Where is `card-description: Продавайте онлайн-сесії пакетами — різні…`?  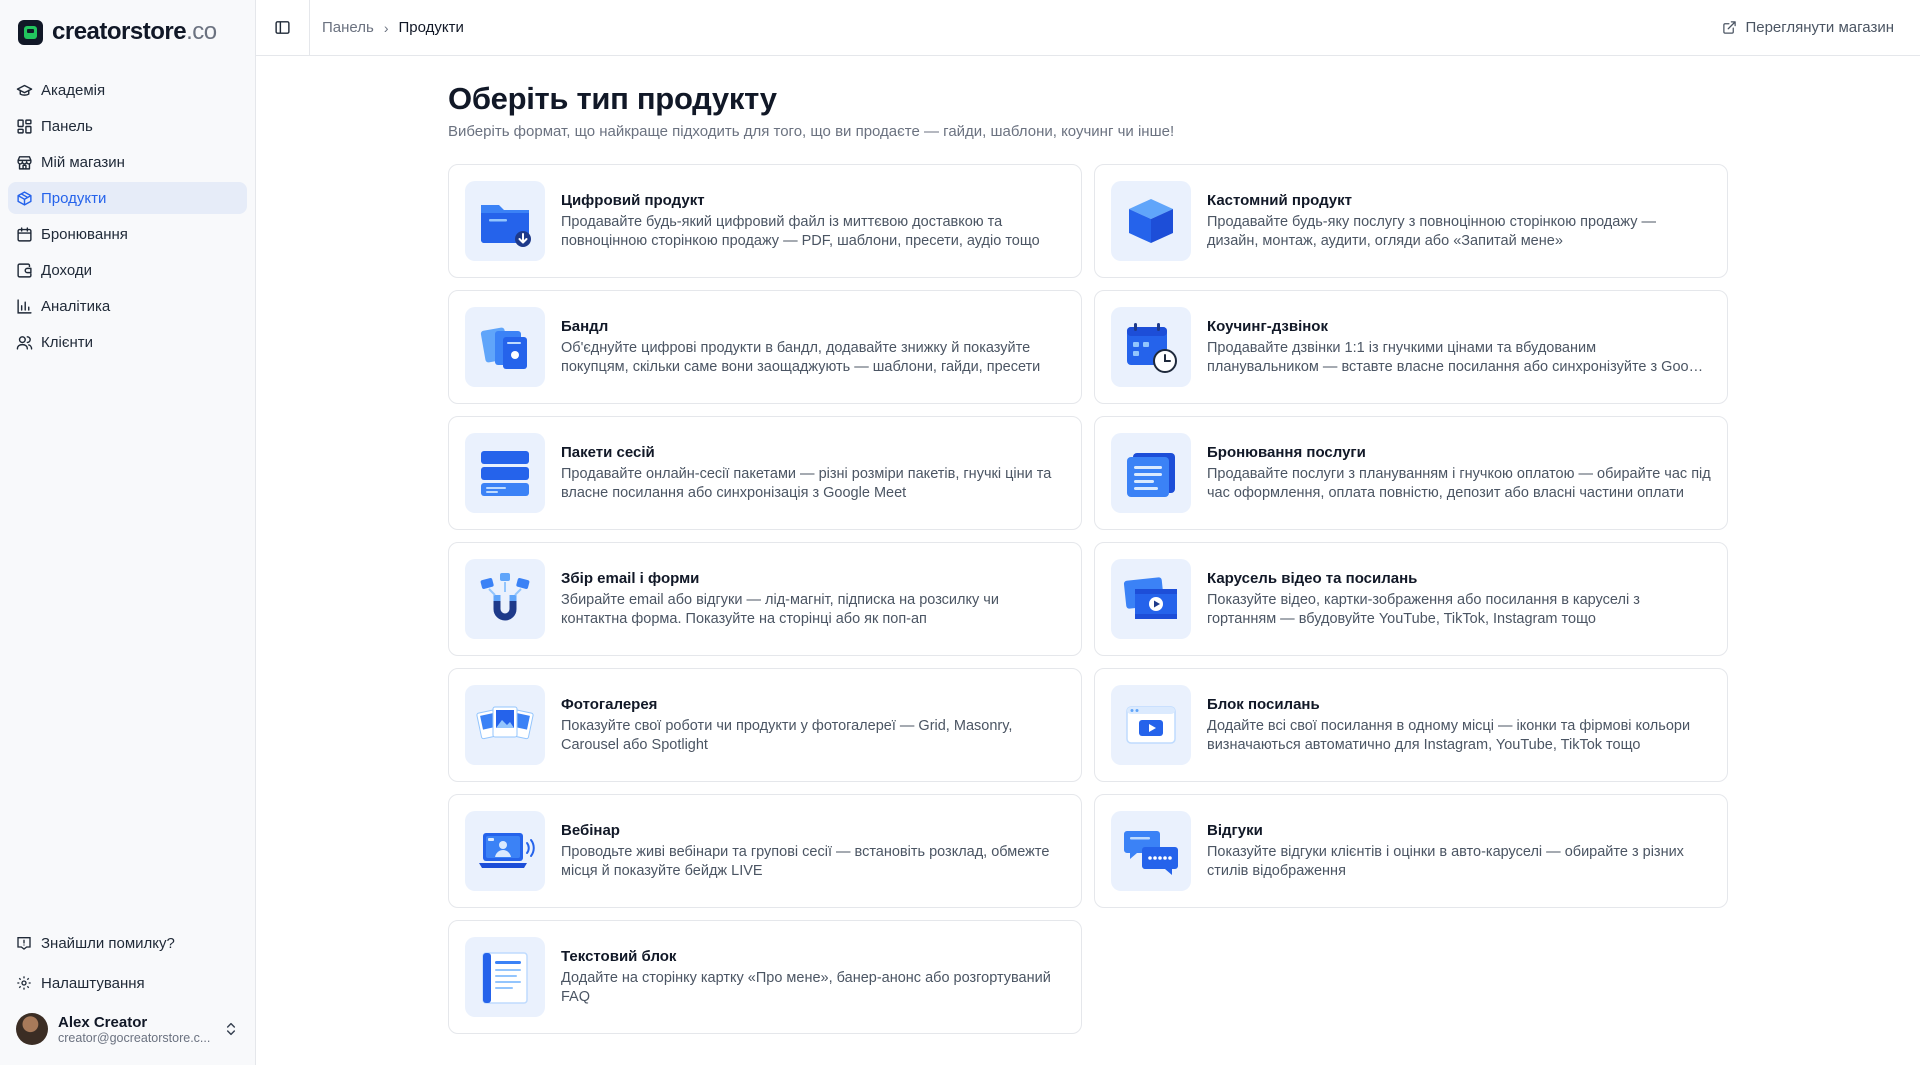 card-description: Продавайте онлайн-сесії пакетами — різні… is located at coordinates (806, 483).